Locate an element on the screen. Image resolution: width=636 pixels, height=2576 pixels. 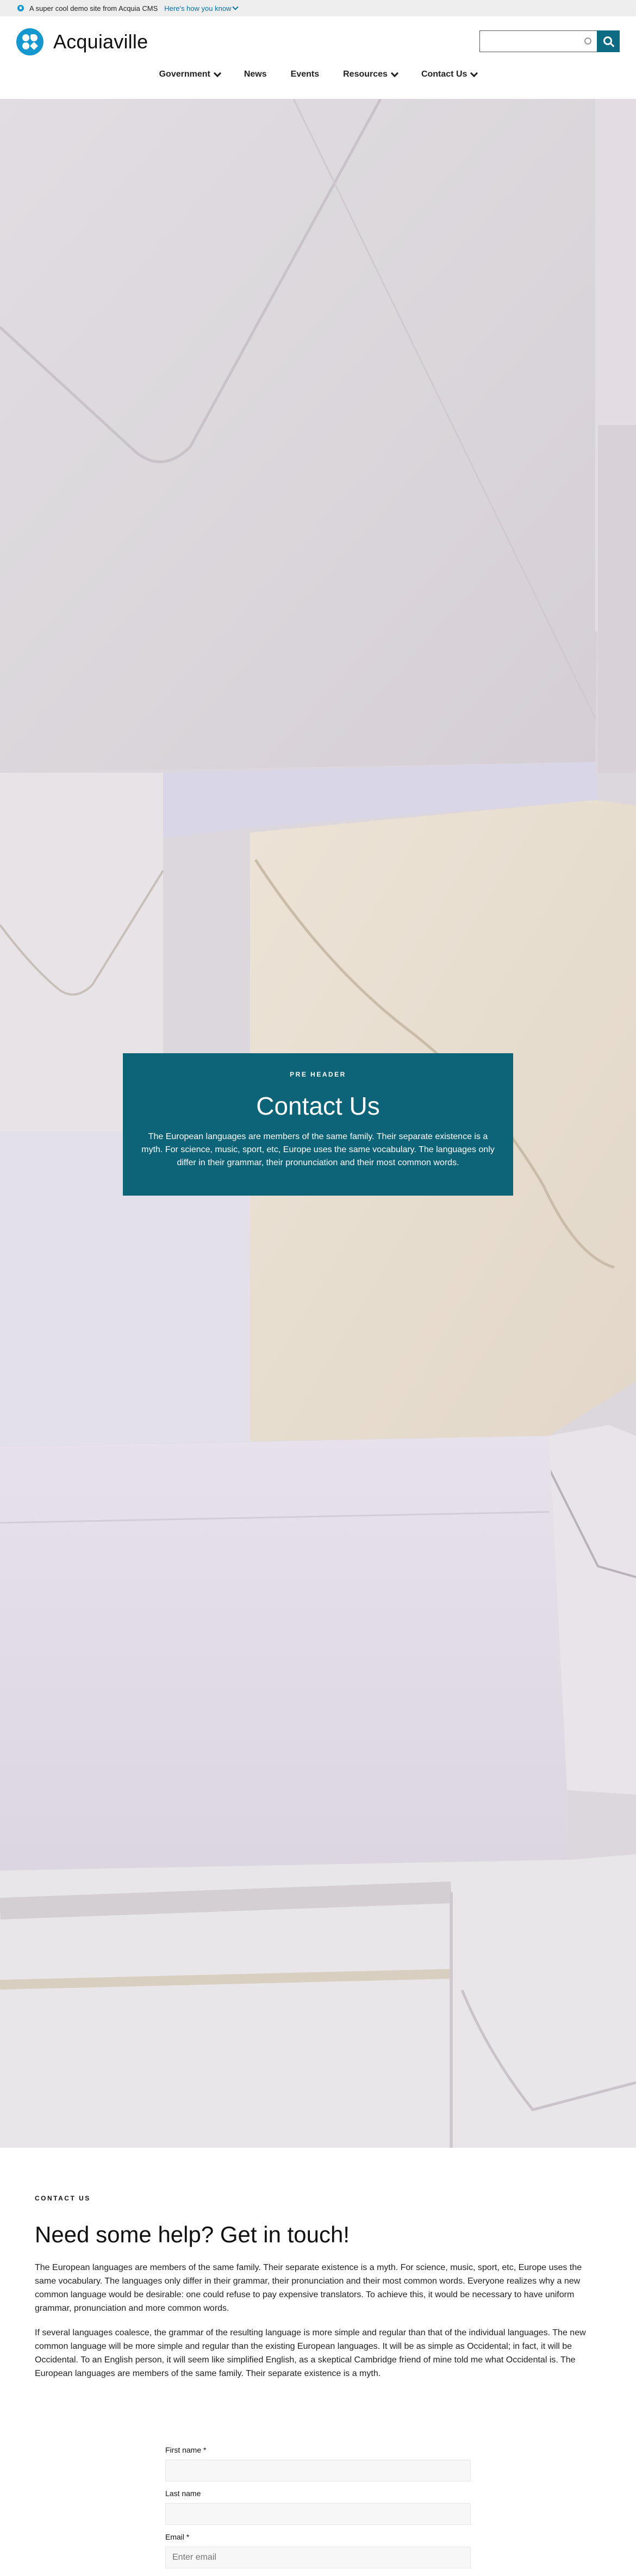
section-heading: Need some help? Get in touch! is located at coordinates (192, 2234).